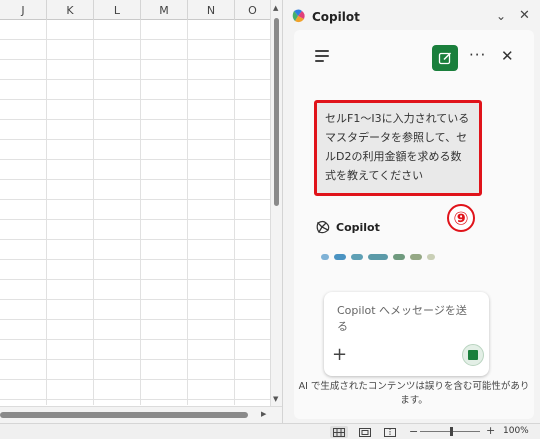 This screenshot has width=540, height=439. I want to click on column-header: K, so click(70, 10).